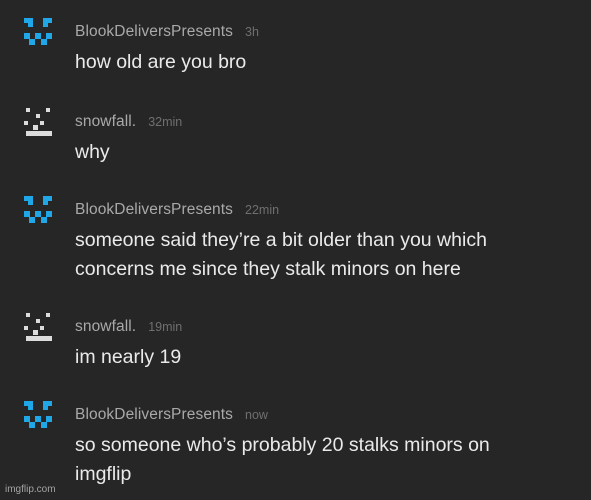 The width and height of the screenshot is (591, 500). Describe the element at coordinates (325, 62) in the screenshot. I see `comment-text: how old are you bro` at that location.